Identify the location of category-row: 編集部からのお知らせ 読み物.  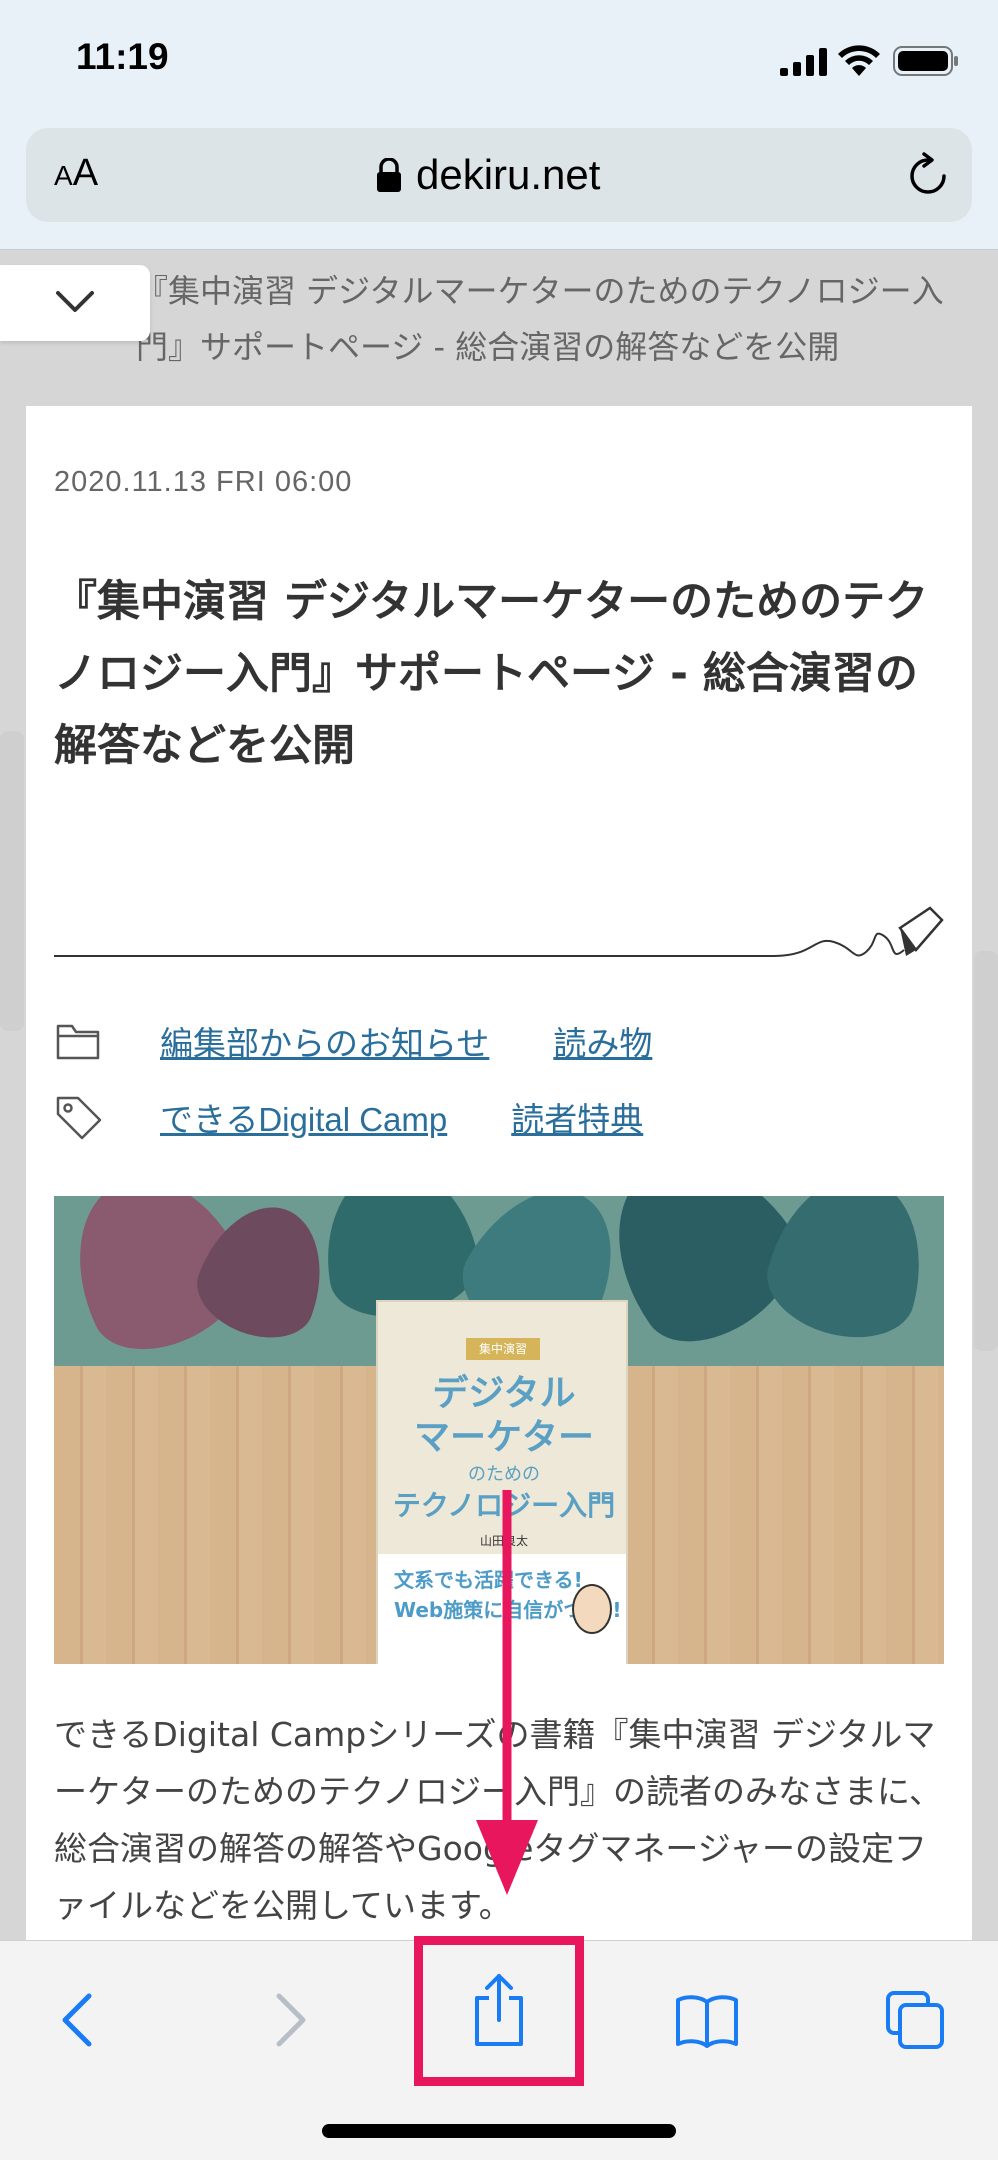
(385, 1041).